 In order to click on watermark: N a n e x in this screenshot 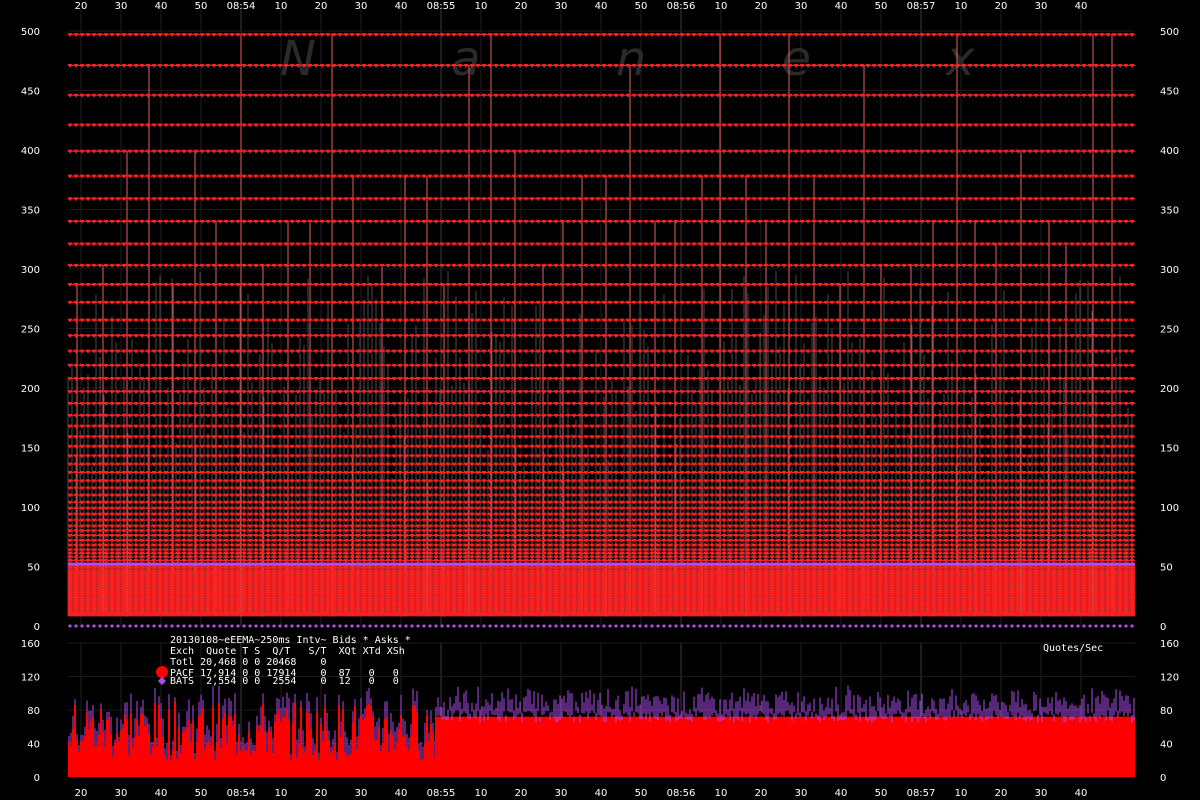, I will do `click(657, 59)`.